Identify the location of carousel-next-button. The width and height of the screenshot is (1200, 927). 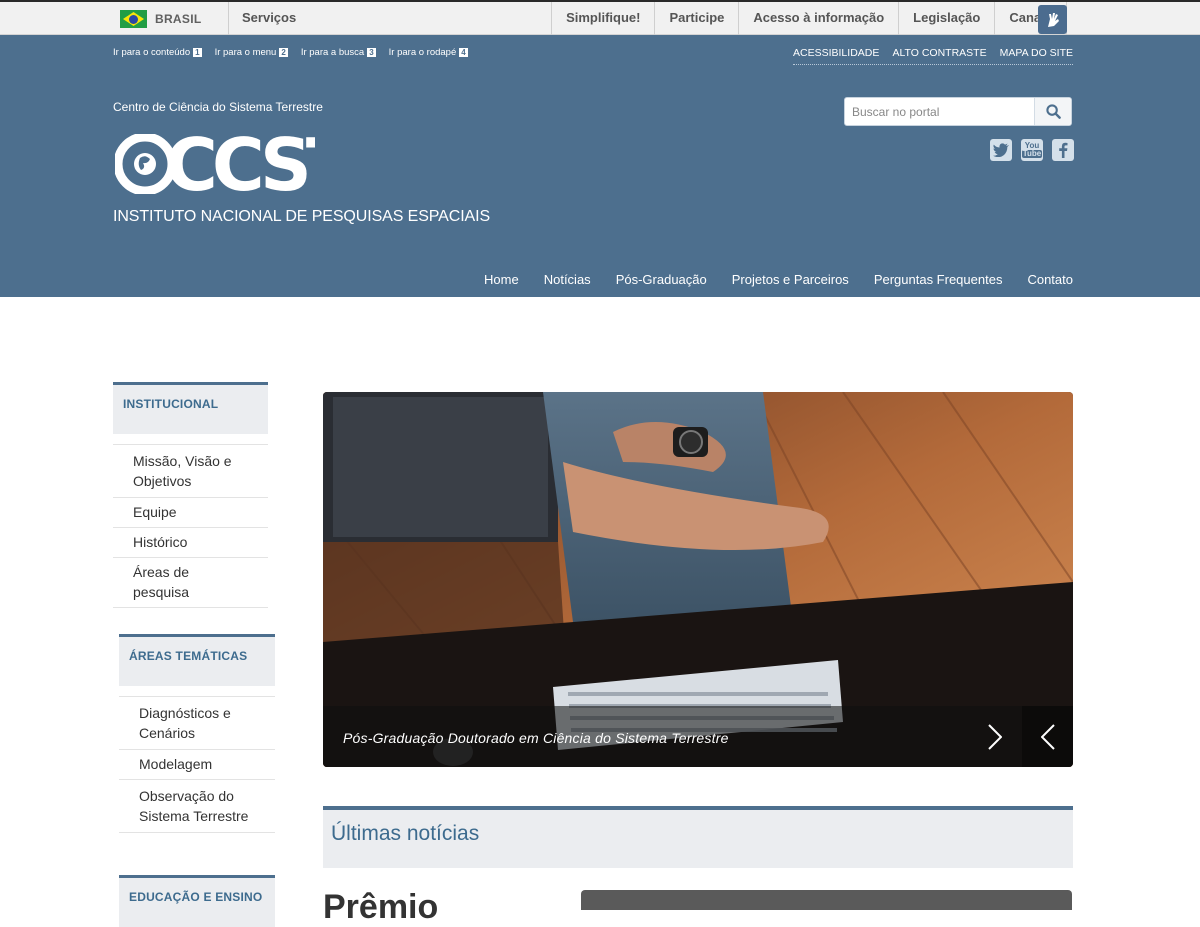
(995, 737).